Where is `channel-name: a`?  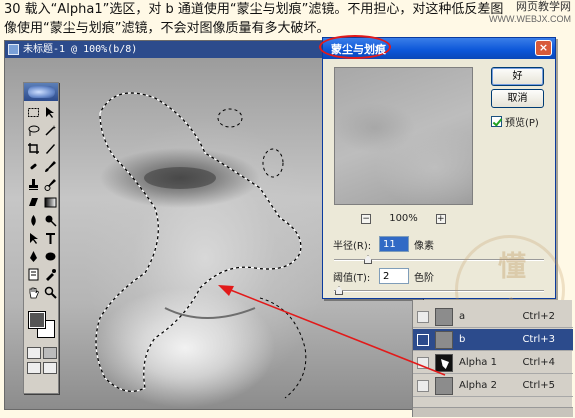 channel-name: a is located at coordinates (462, 316).